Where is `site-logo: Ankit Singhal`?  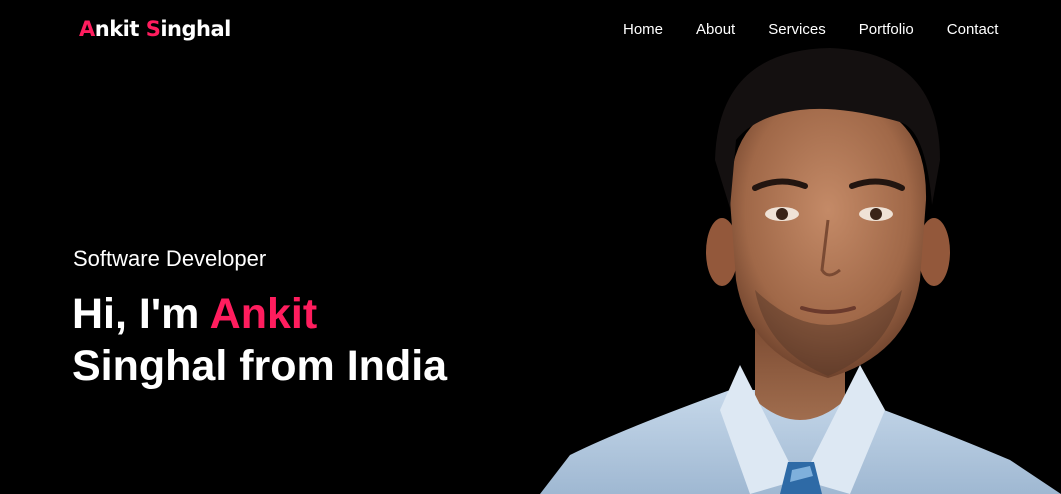 site-logo: Ankit Singhal is located at coordinates (155, 29).